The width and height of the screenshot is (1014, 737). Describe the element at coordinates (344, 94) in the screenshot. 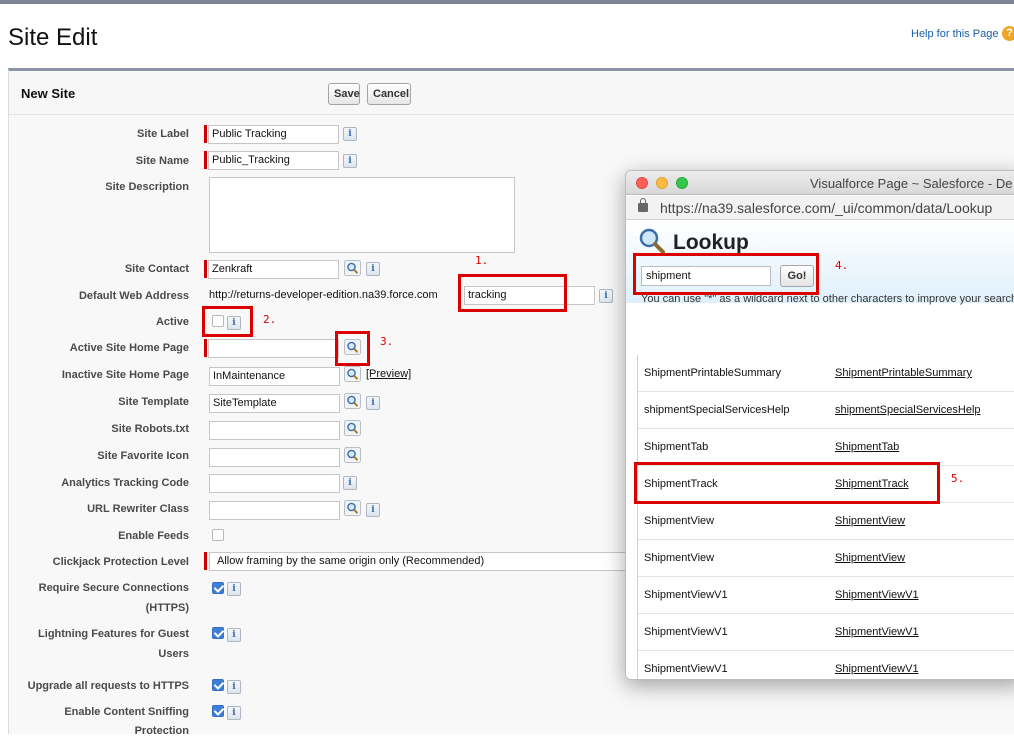

I see `save-button: Save` at that location.